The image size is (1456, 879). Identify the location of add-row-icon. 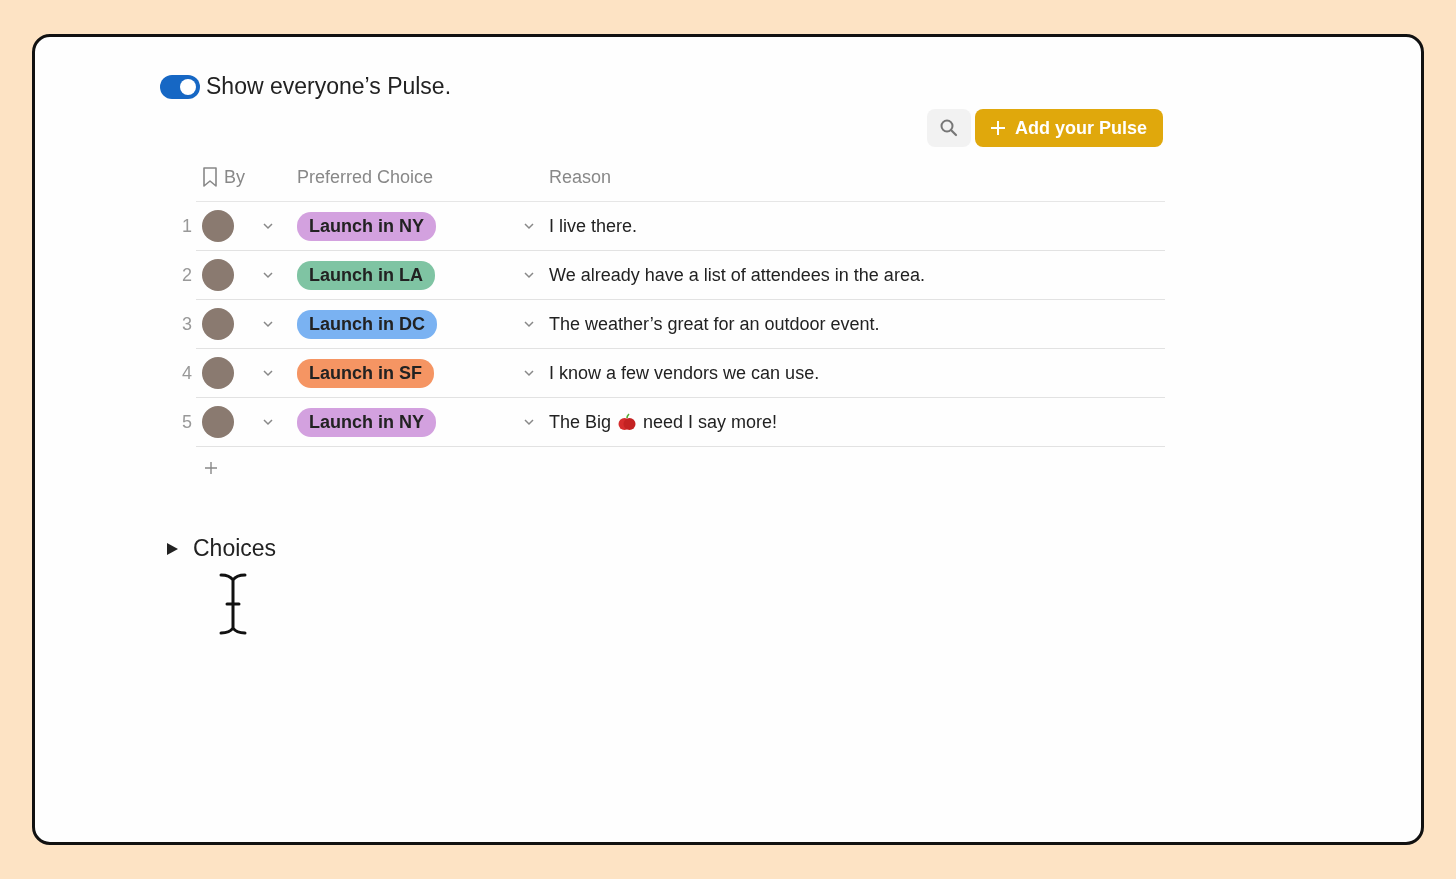
(211, 468).